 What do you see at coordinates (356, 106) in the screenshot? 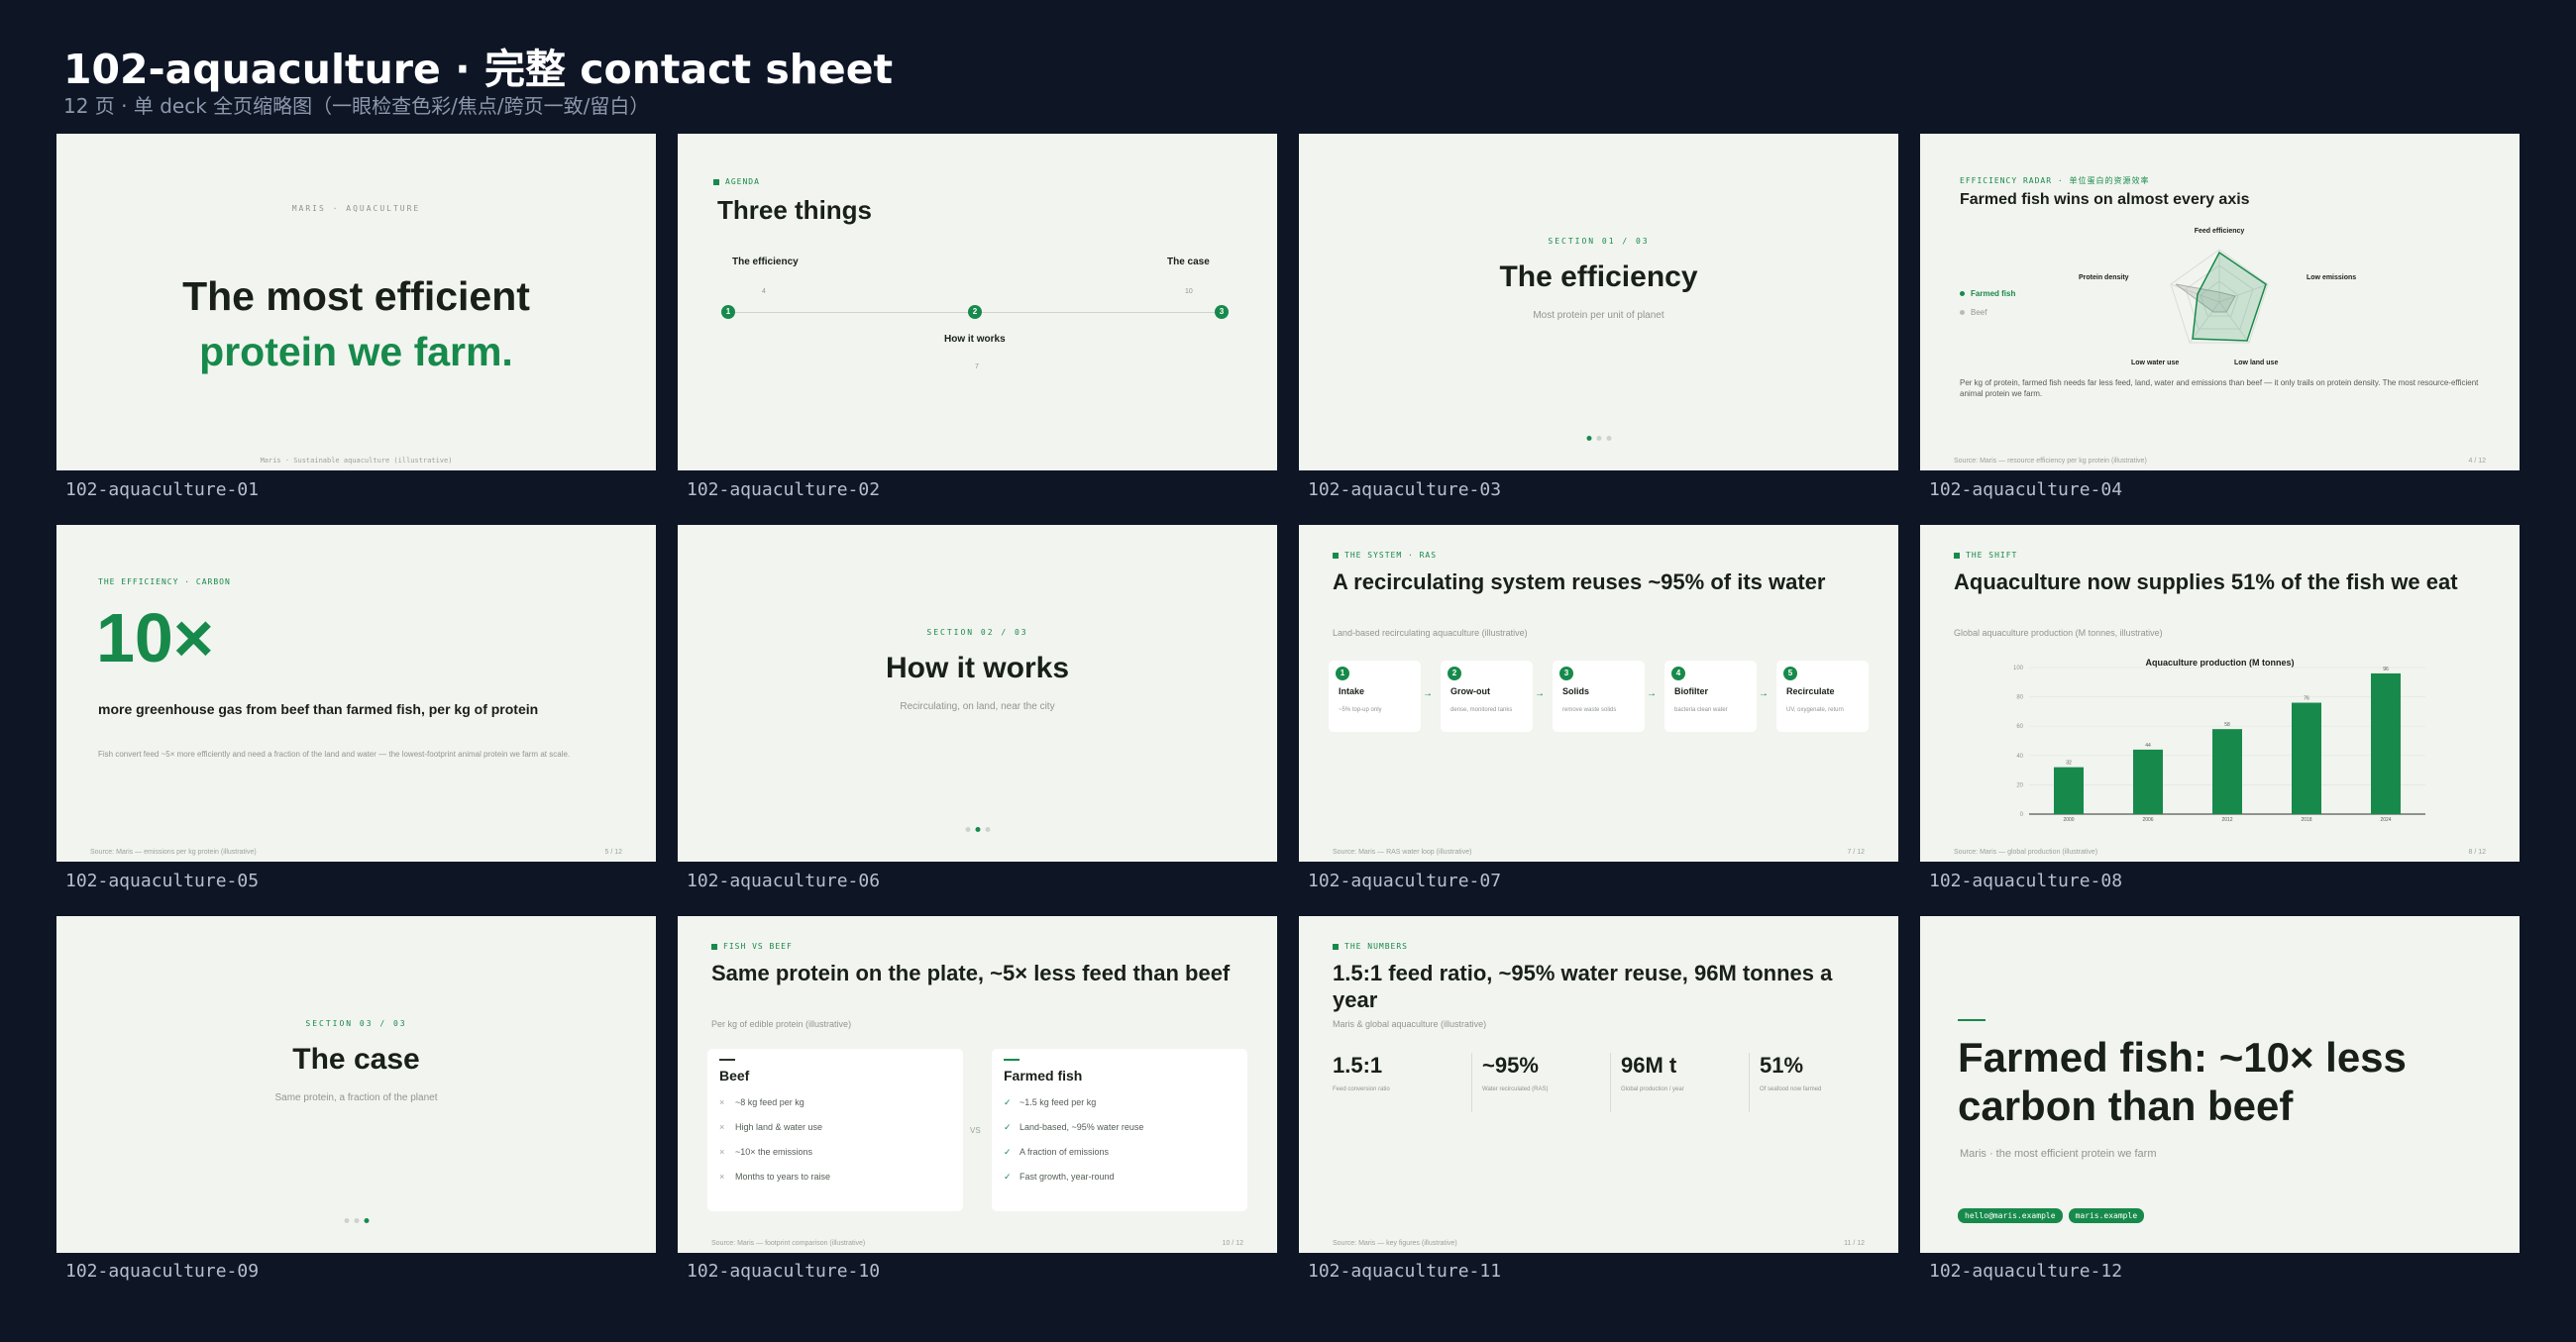
I see `sheet-subtitle: 12 页 · 单 deck 全页缩略图（一眼检查色彩/焦点/跨页一致/留白）` at bounding box center [356, 106].